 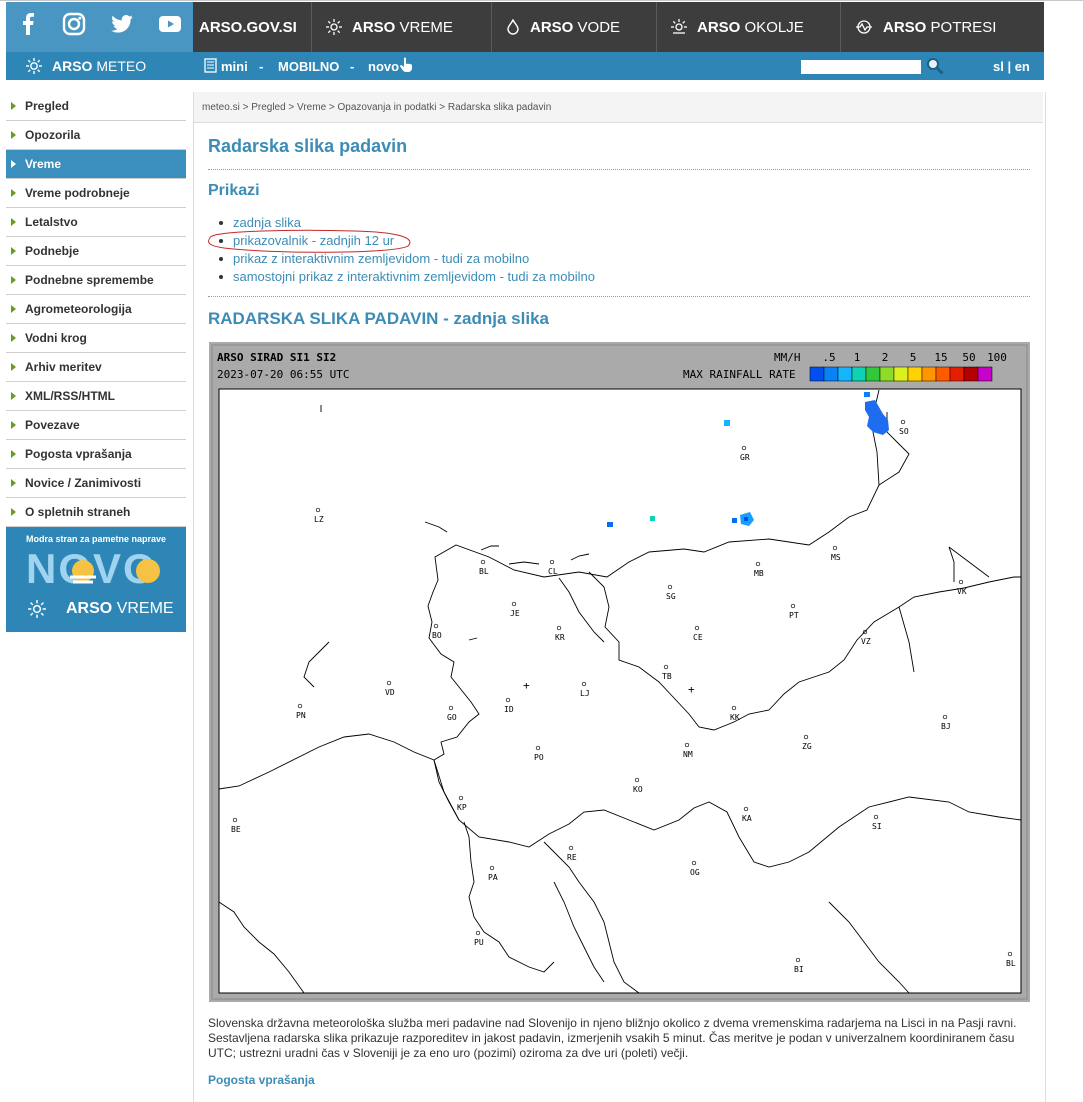 What do you see at coordinates (96, 454) in the screenshot?
I see `sidebar-item-pogosta-vprasanja: Pogosta vprašanja` at bounding box center [96, 454].